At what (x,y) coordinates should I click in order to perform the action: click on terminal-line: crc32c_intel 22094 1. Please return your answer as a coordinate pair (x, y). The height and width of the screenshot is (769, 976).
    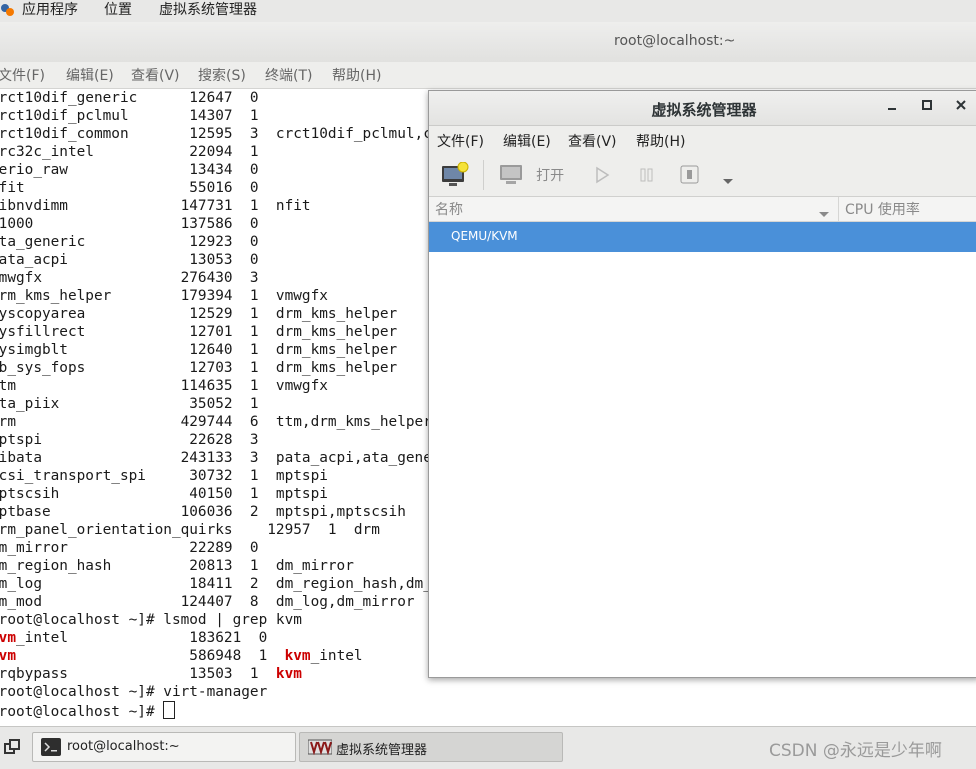
    Looking at the image, I should click on (129, 152).